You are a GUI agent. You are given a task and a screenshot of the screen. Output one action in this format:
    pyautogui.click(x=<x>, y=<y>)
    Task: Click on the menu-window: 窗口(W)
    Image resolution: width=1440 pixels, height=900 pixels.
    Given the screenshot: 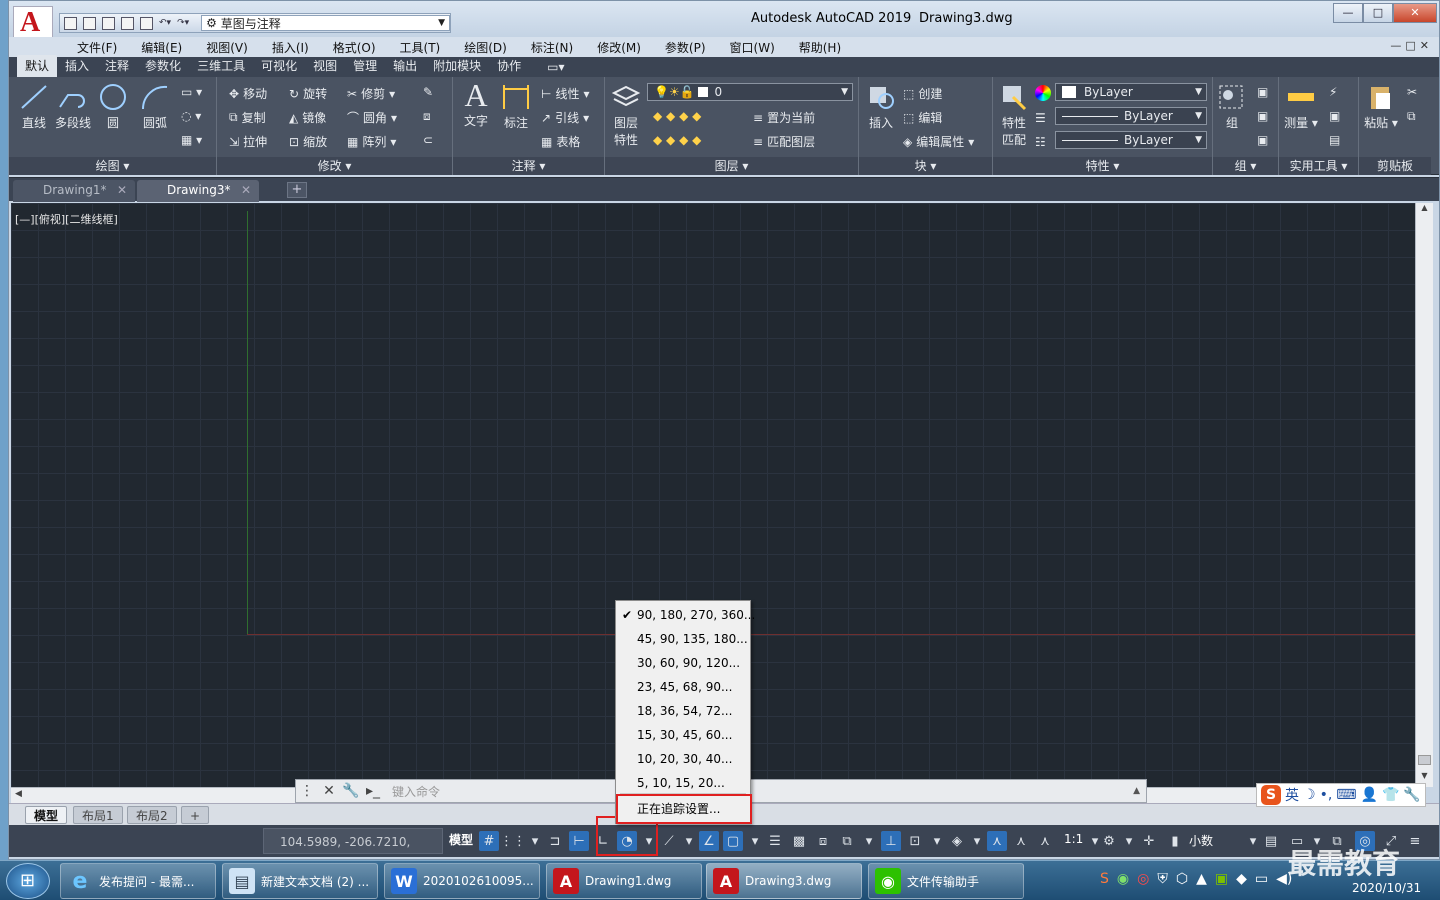 What is the action you would take?
    pyautogui.click(x=752, y=47)
    